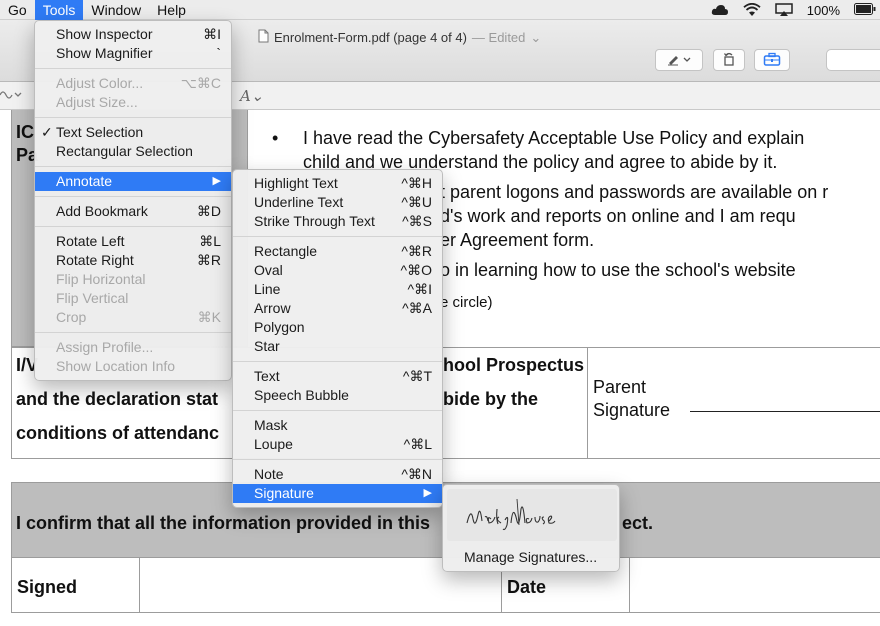 The height and width of the screenshot is (626, 880). What do you see at coordinates (71, 317) in the screenshot?
I see `menu-item-label: Crop` at bounding box center [71, 317].